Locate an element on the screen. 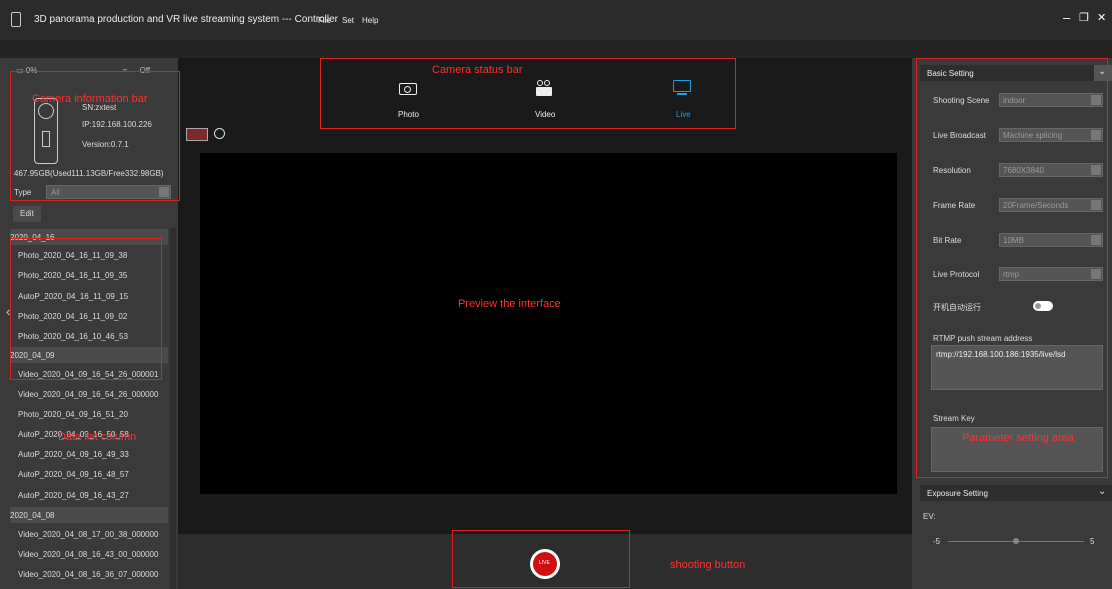 This screenshot has width=1112, height=589. menu-help: Help is located at coordinates (370, 20).